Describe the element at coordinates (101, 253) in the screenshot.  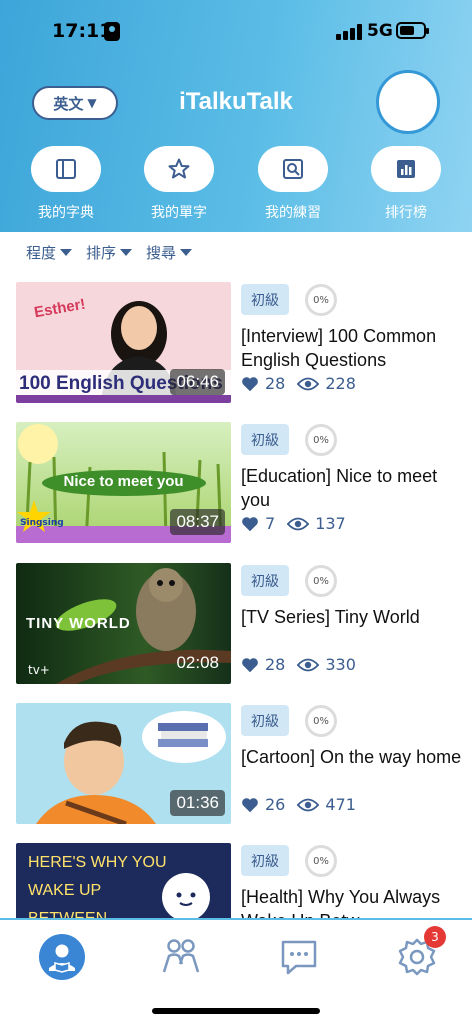
I see `filter-label: 排序` at that location.